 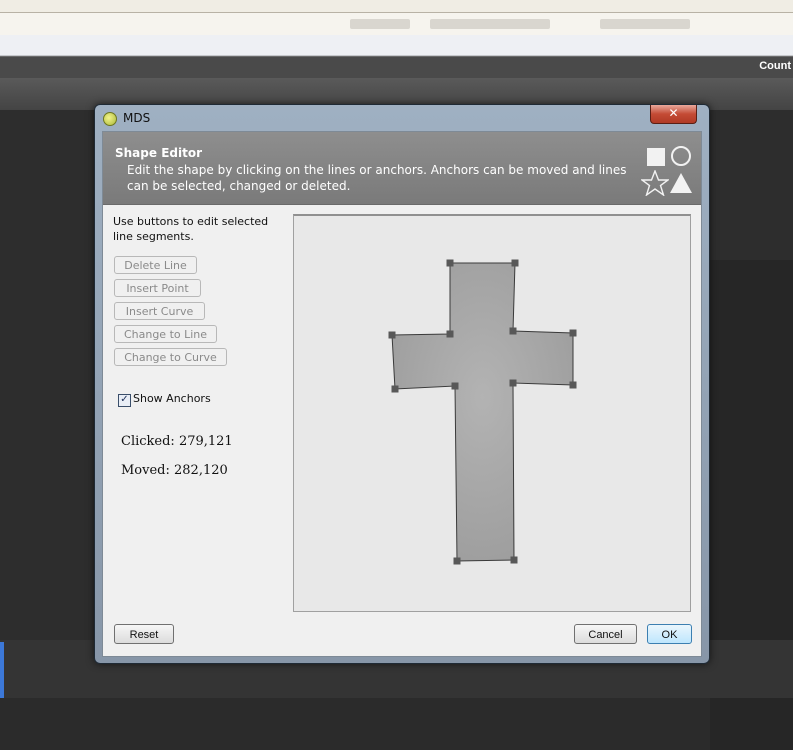 What do you see at coordinates (605, 634) in the screenshot?
I see `cancel-button: Cancel` at bounding box center [605, 634].